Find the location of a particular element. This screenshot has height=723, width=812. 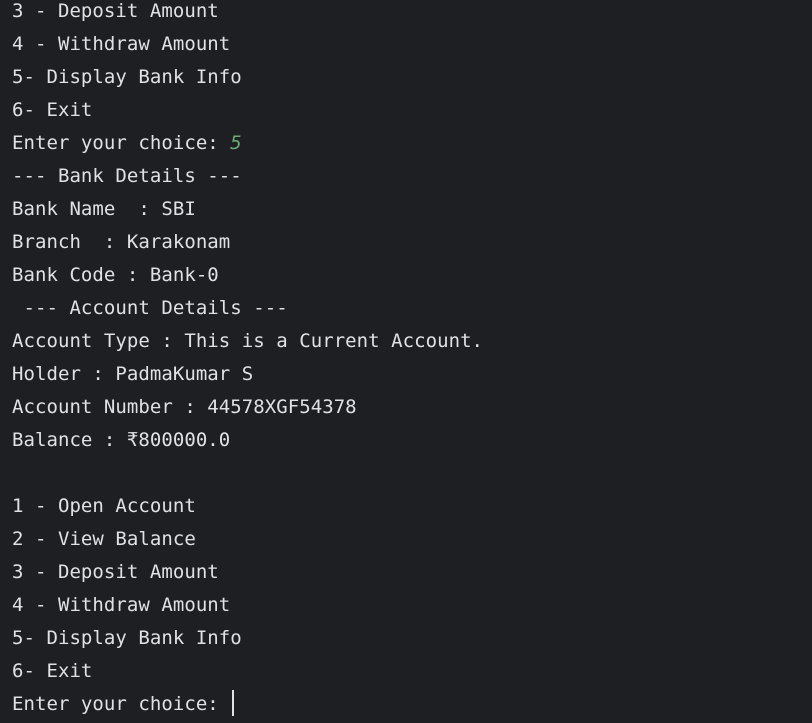

menu-option: 1 - Open Account is located at coordinates (104, 506).